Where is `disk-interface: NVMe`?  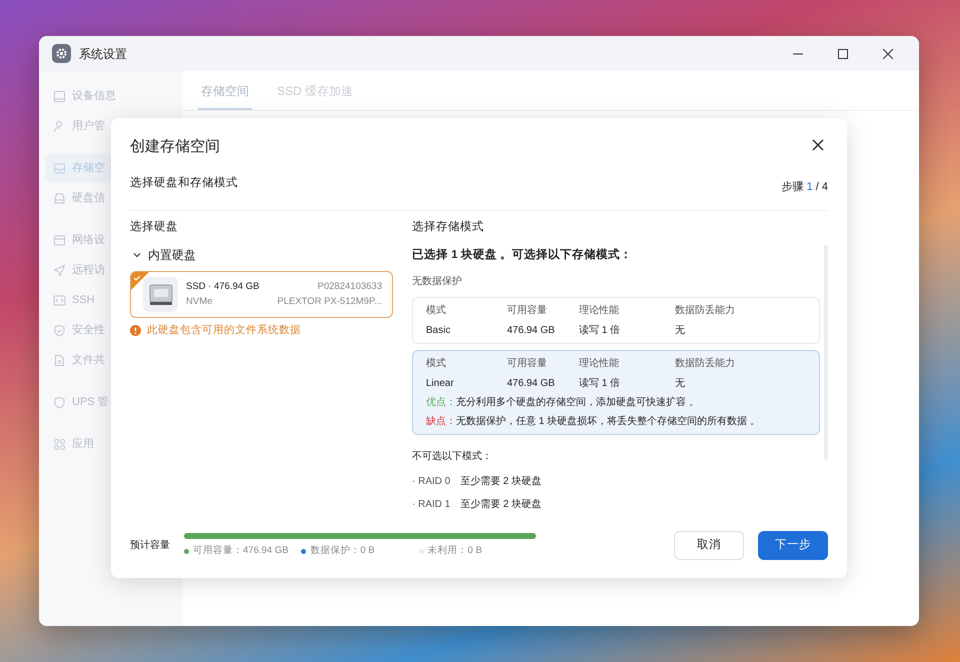 disk-interface: NVMe is located at coordinates (200, 301).